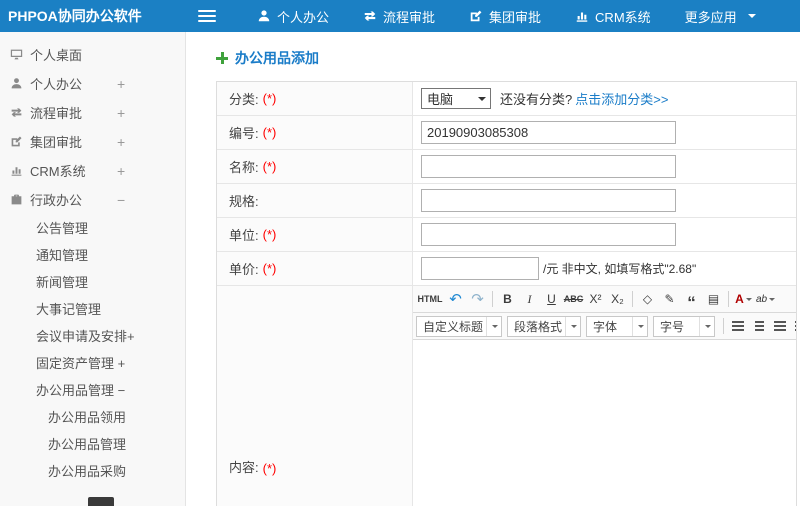 This screenshot has height=506, width=800. What do you see at coordinates (92, 470) in the screenshot?
I see `sidebar-item-office-supplies-purchase: 办公用品采购` at bounding box center [92, 470].